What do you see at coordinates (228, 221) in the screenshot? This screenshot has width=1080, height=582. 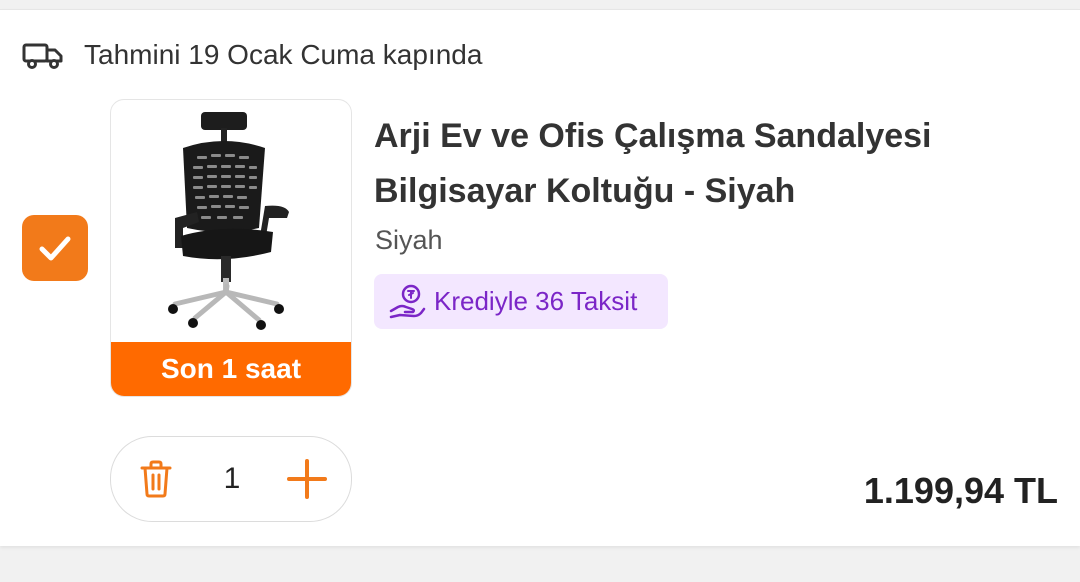 I see `office-chair-image` at bounding box center [228, 221].